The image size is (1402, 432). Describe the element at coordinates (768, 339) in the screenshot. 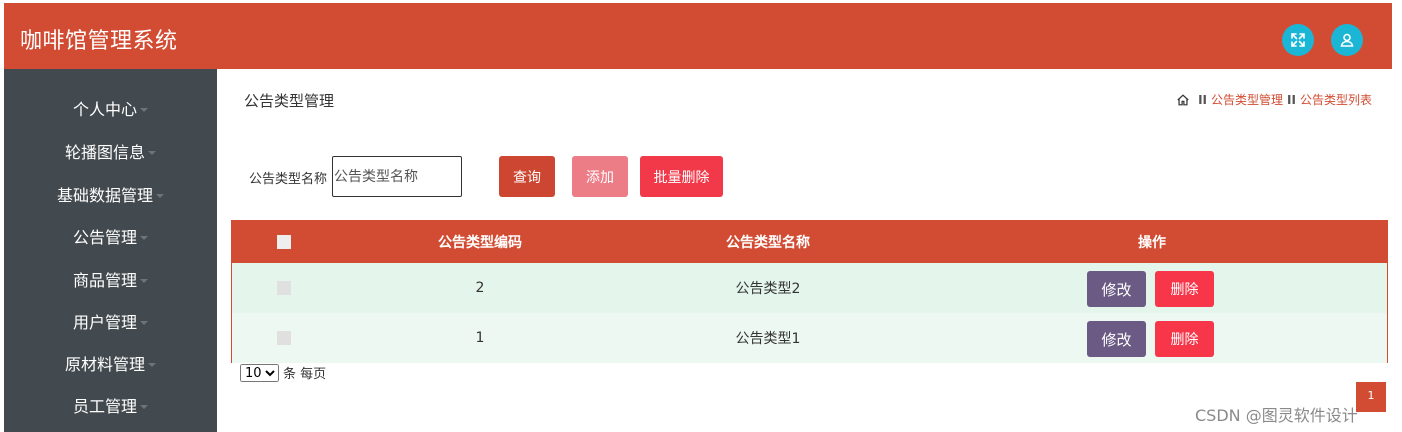

I see `cell-name: 公告类型1` at that location.